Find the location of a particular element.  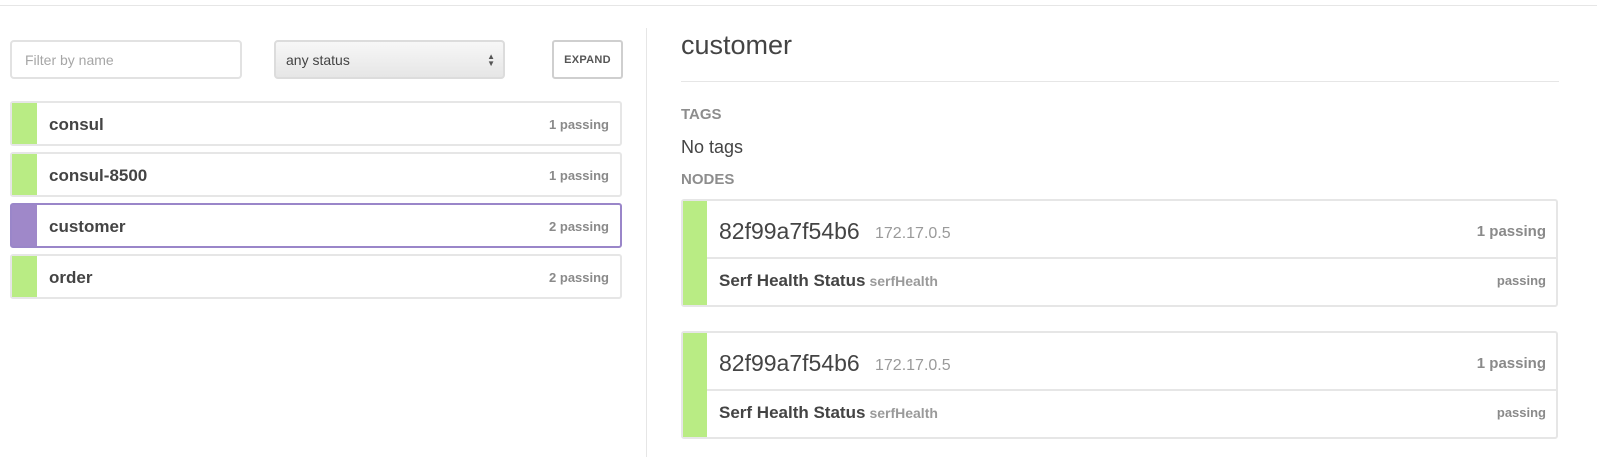

select-arrows-icon: ▲ ▼ is located at coordinates (491, 60).